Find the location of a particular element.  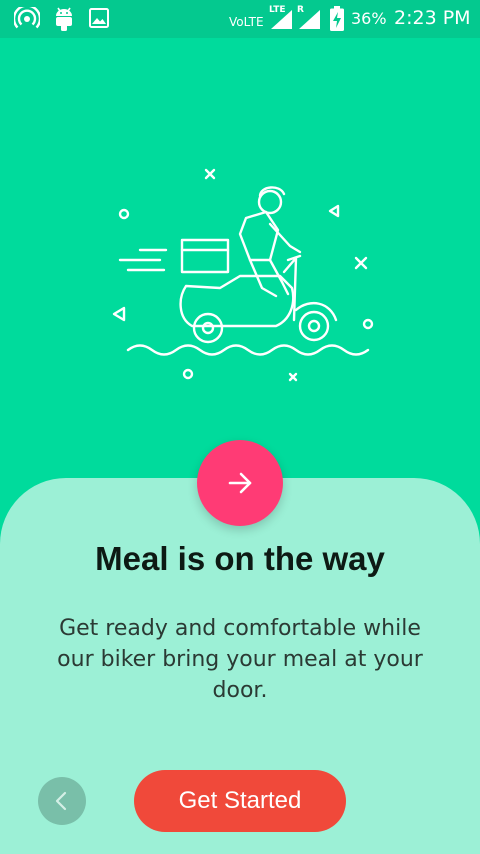

hotspot-icon is located at coordinates (27, 19).